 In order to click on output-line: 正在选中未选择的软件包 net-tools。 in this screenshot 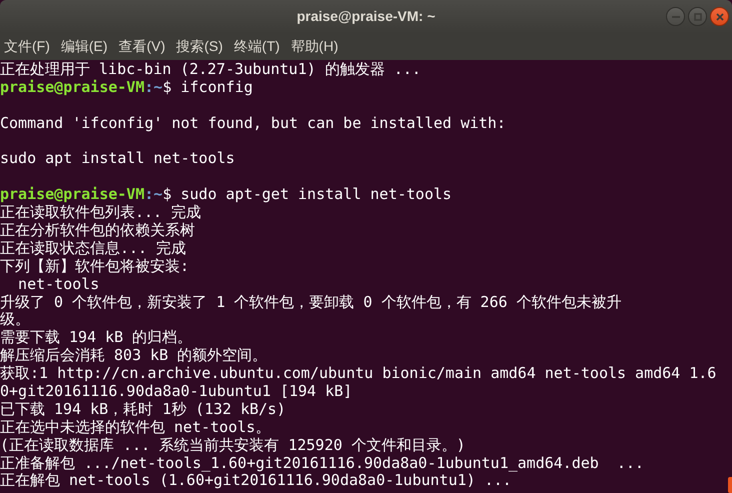, I will do `click(135, 427)`.